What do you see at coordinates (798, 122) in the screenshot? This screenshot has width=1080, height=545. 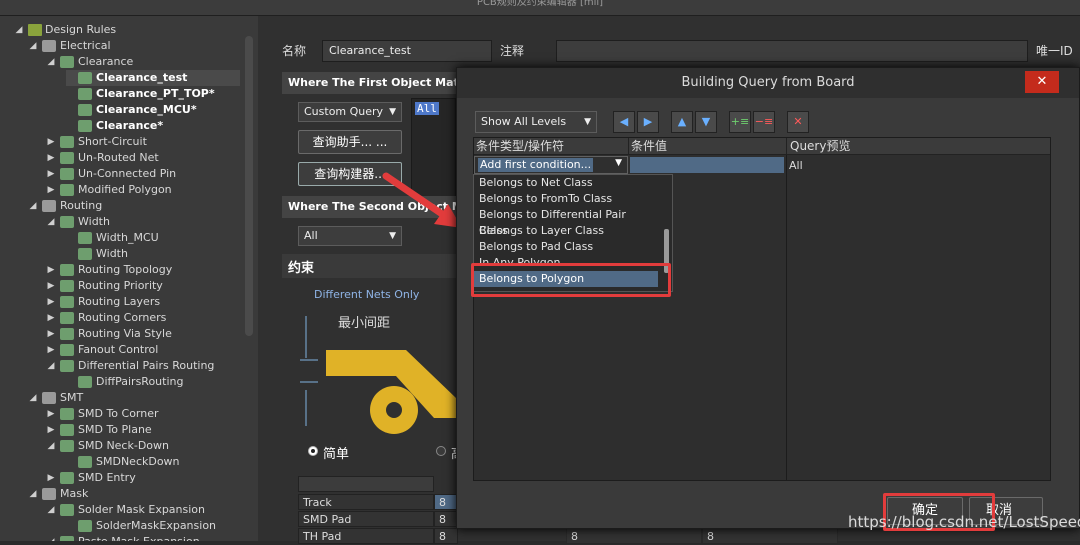 I see `delete-icon: ✕` at bounding box center [798, 122].